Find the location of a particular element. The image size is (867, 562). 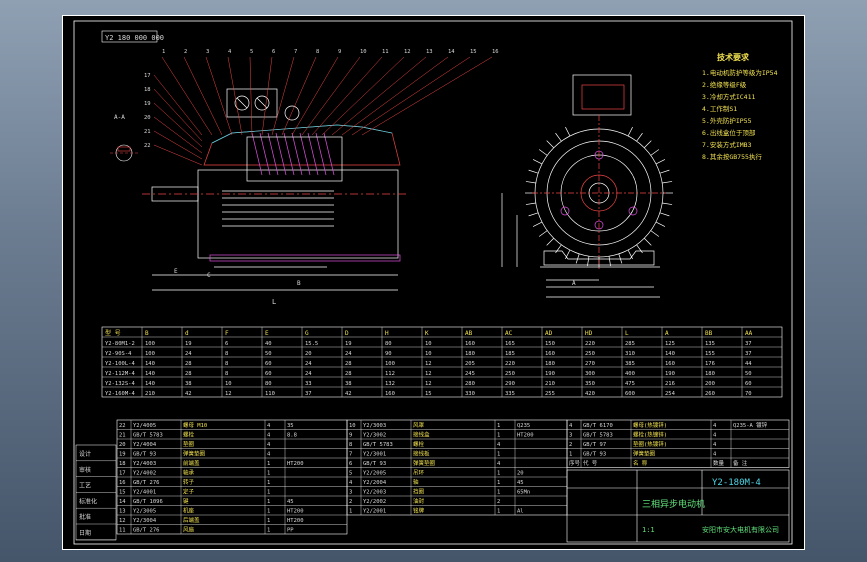

sign-label: 工艺 is located at coordinates (85, 486).